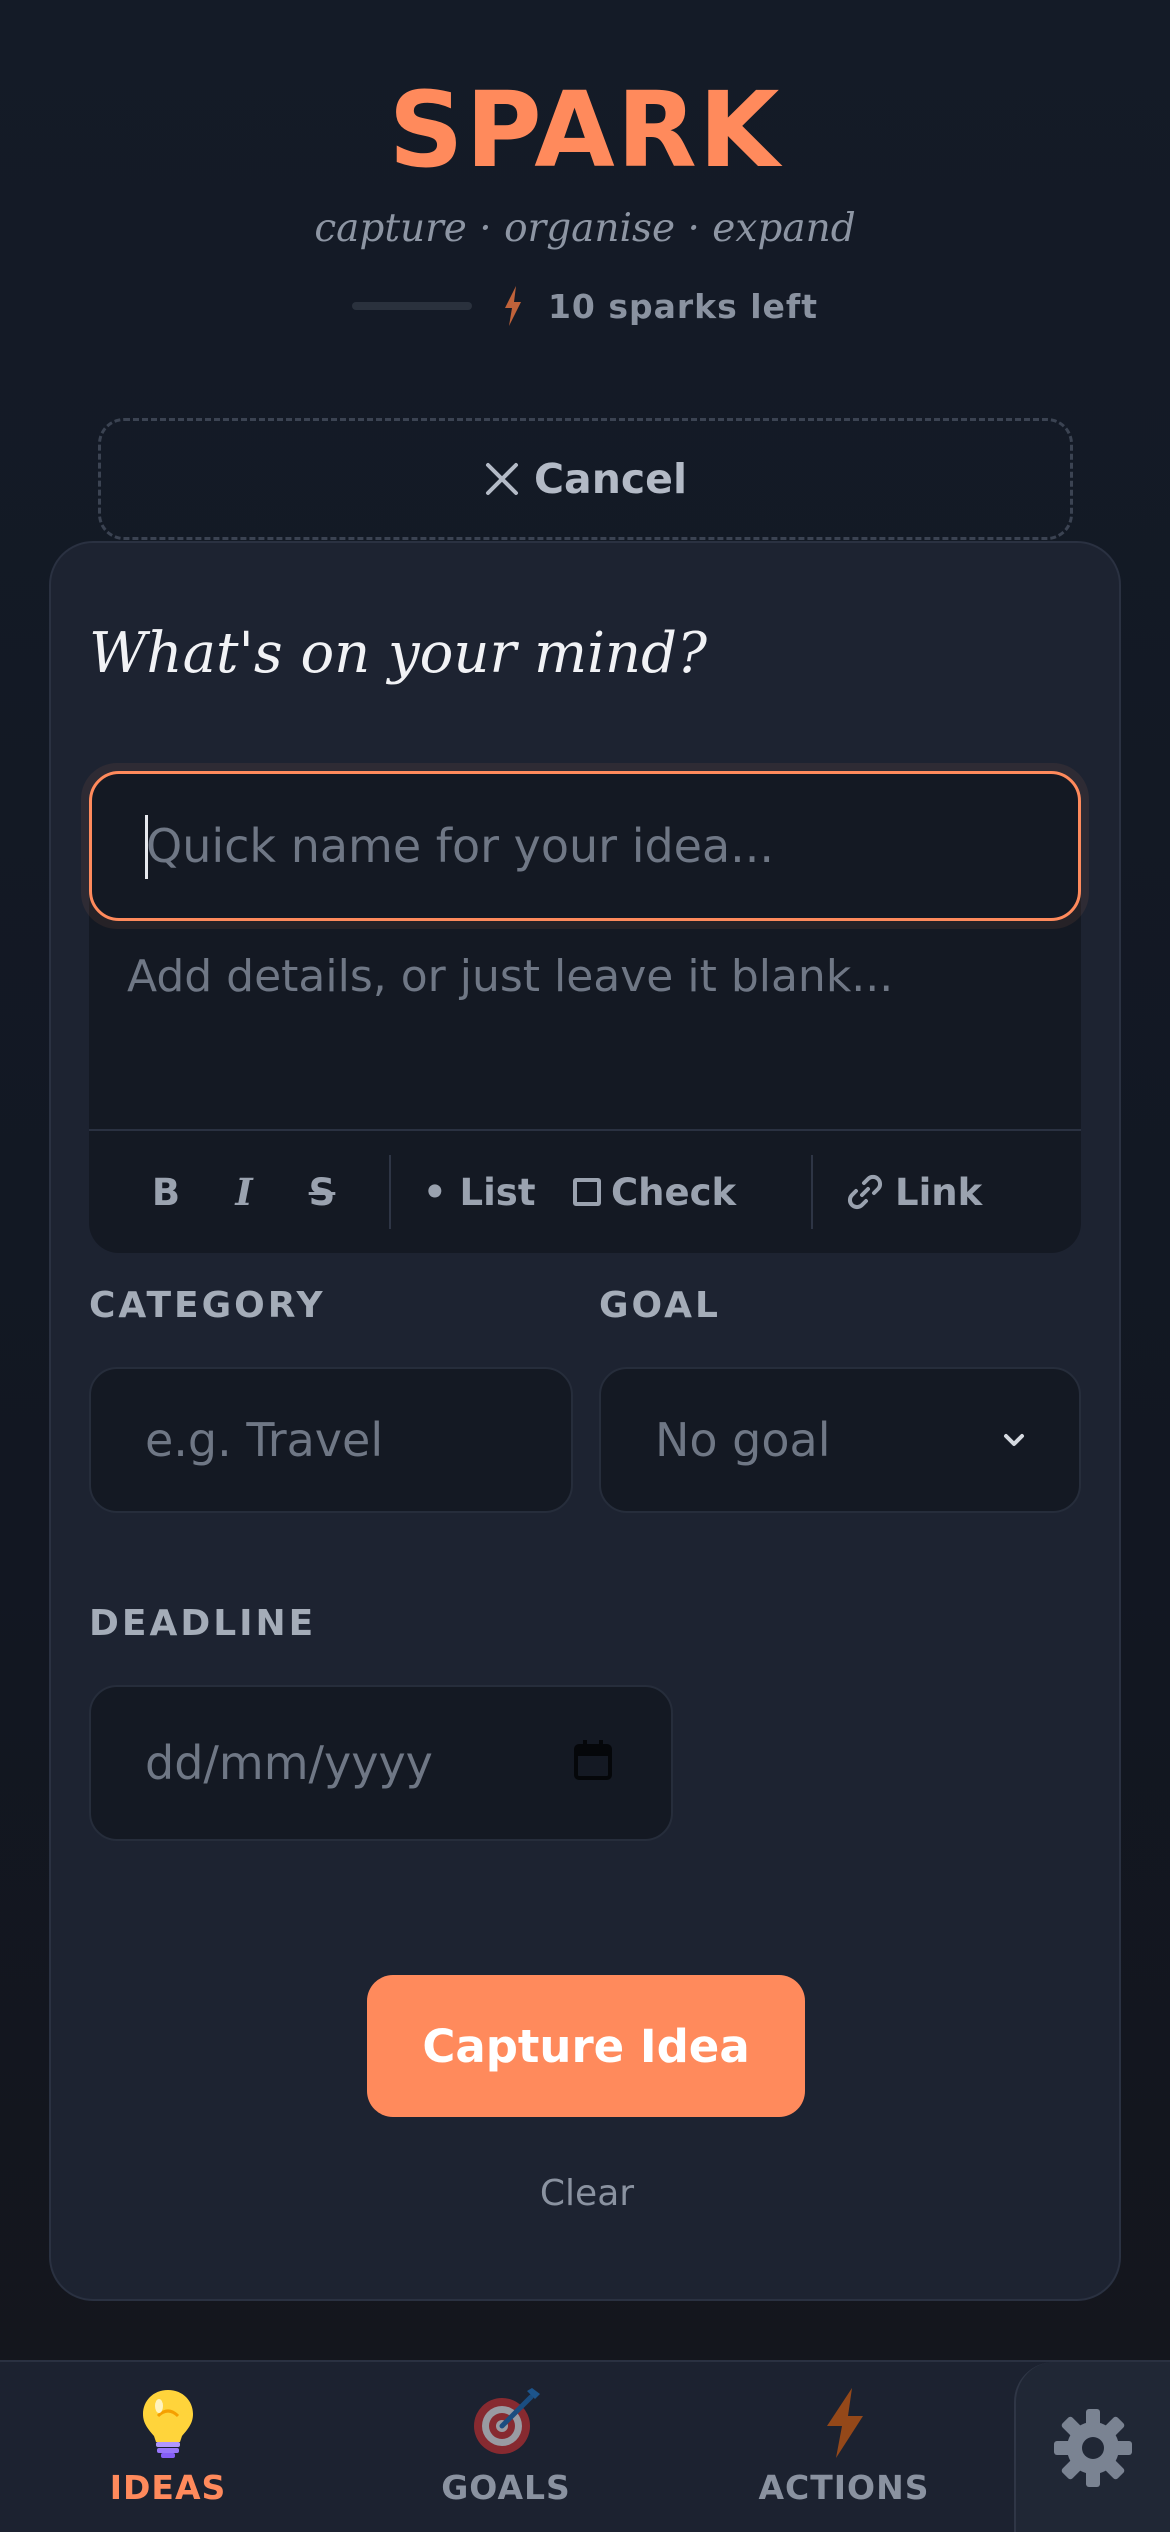  Describe the element at coordinates (506, 2487) in the screenshot. I see `nav-label-goals: GOALS` at that location.